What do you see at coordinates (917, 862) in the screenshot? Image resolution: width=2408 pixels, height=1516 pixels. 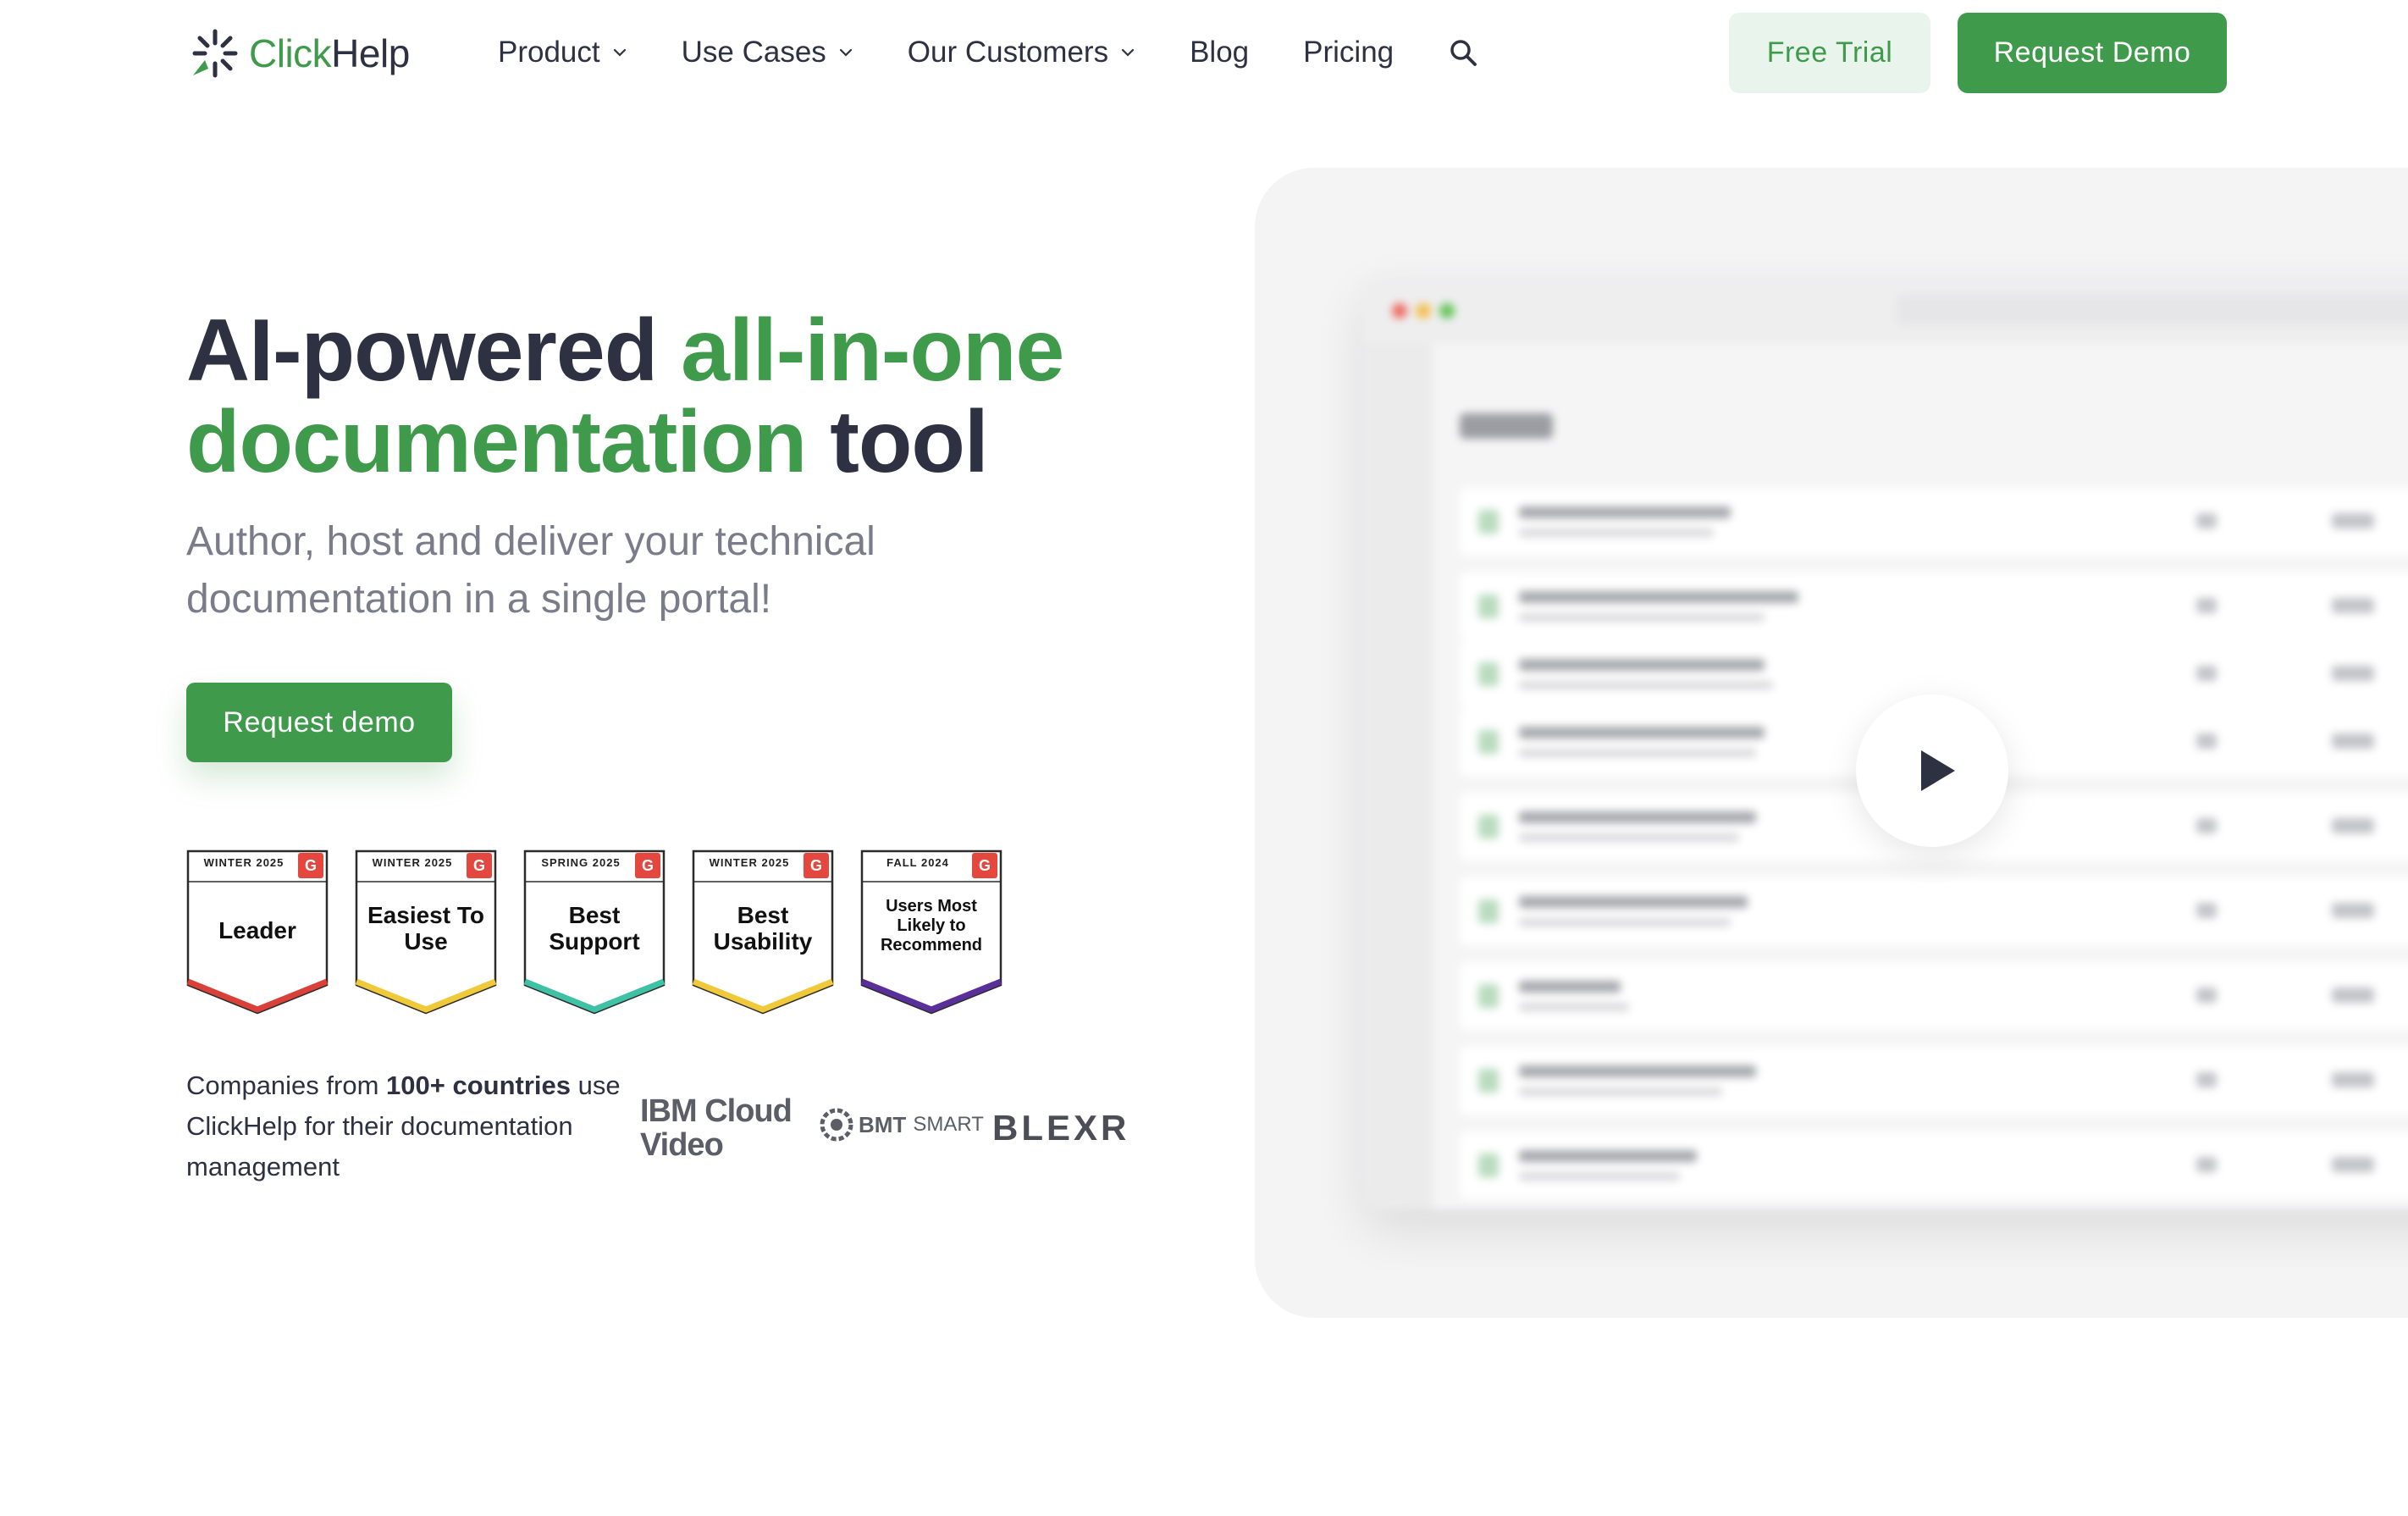 I see `badge-season: FALL 2024` at bounding box center [917, 862].